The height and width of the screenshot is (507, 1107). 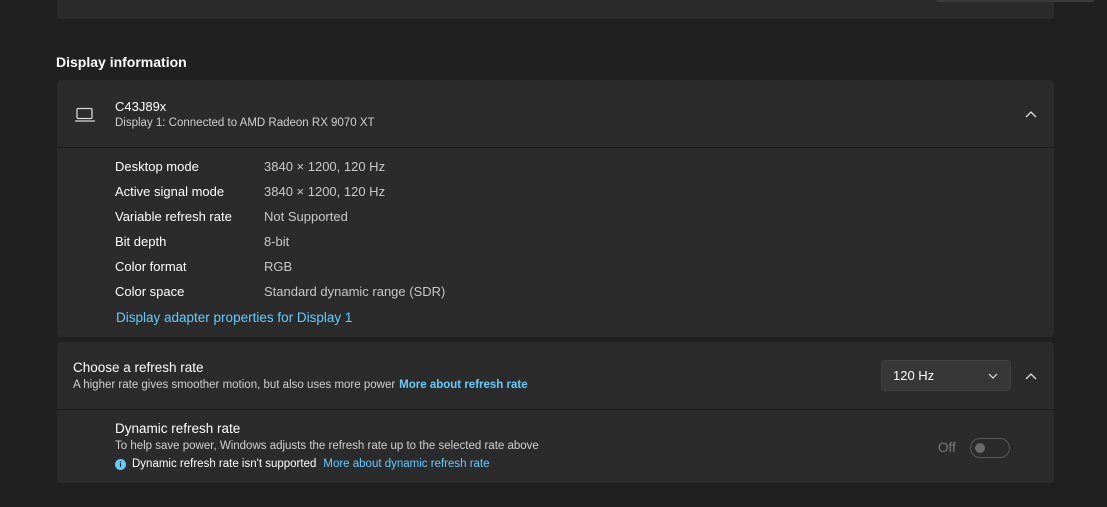 I want to click on dynamic-refresh-toggle, so click(x=990, y=448).